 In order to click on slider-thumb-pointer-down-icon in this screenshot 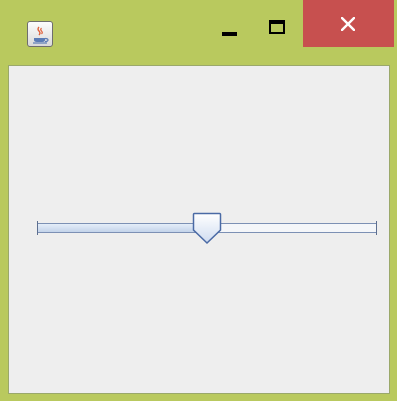, I will do `click(207, 228)`.